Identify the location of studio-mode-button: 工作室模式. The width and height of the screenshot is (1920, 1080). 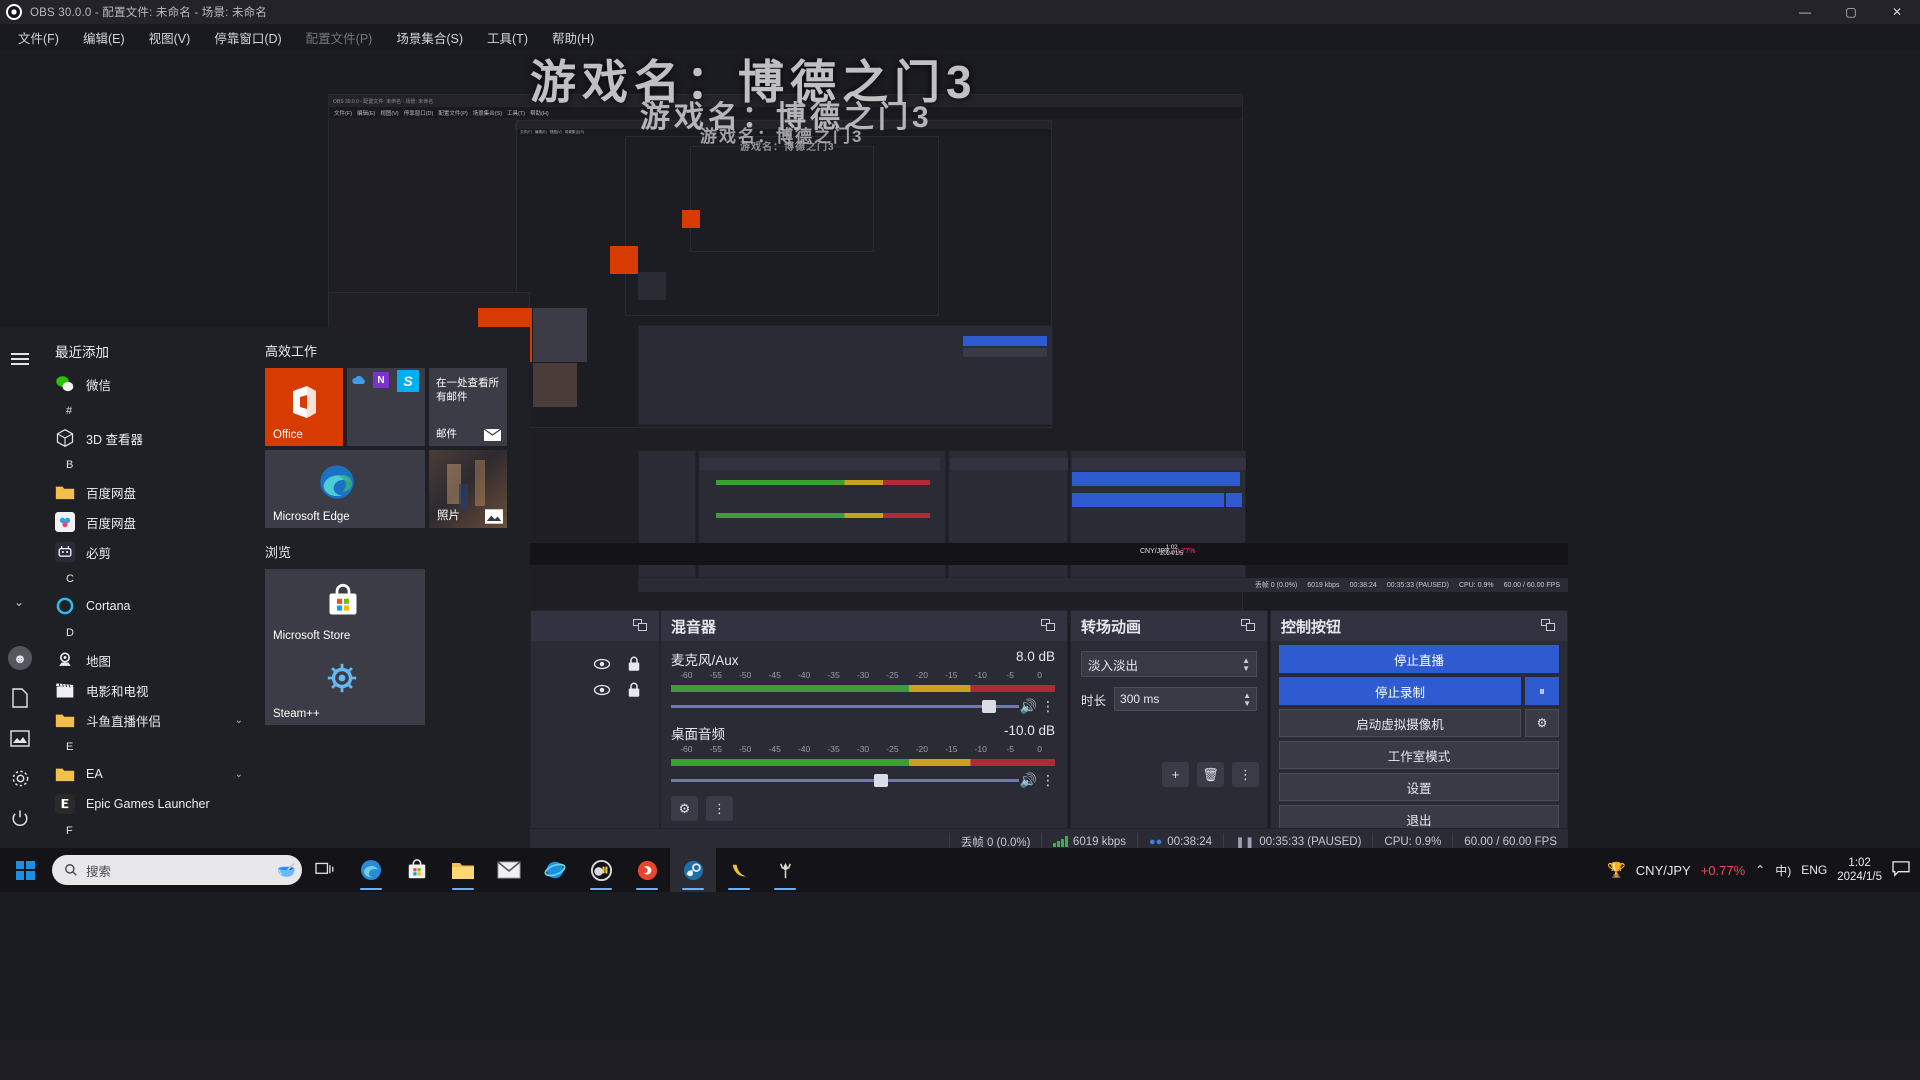
(1419, 755).